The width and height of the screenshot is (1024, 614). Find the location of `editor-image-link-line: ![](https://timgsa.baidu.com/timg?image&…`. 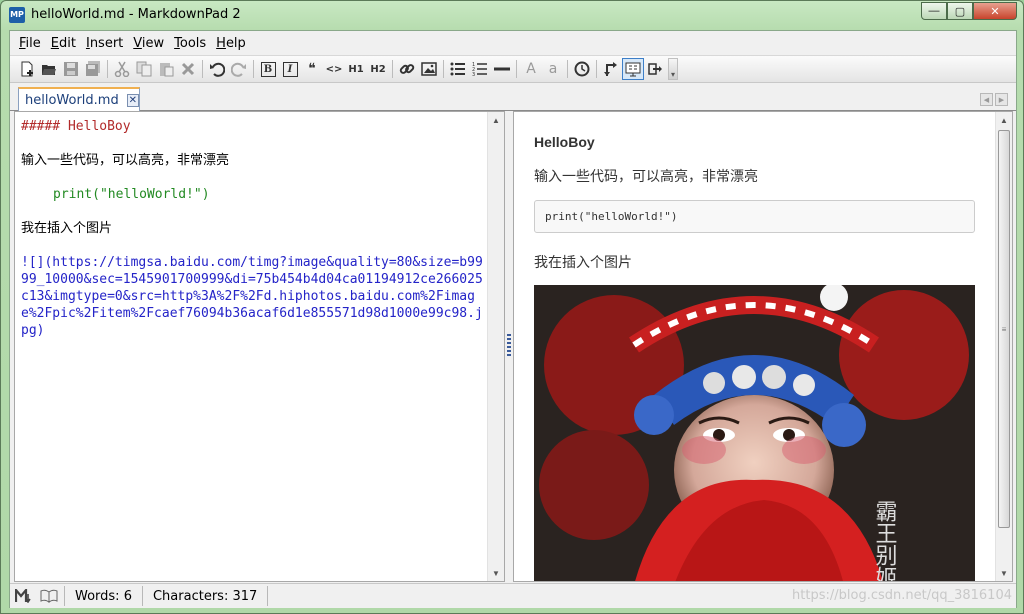

editor-image-link-line: ![](https://timgsa.baidu.com/timg?image&… is located at coordinates (252, 296).